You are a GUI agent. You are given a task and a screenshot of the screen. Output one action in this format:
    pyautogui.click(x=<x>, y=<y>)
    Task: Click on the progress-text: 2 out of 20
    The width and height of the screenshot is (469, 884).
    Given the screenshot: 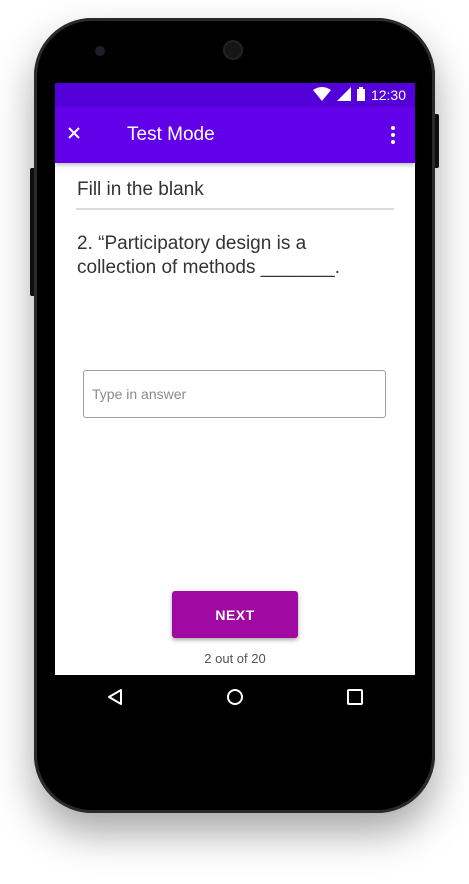 What is the action you would take?
    pyautogui.click(x=235, y=658)
    